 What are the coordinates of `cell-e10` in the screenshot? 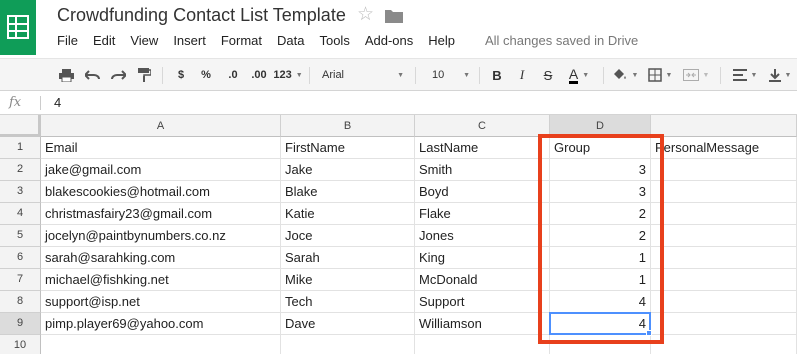 It's located at (724, 344).